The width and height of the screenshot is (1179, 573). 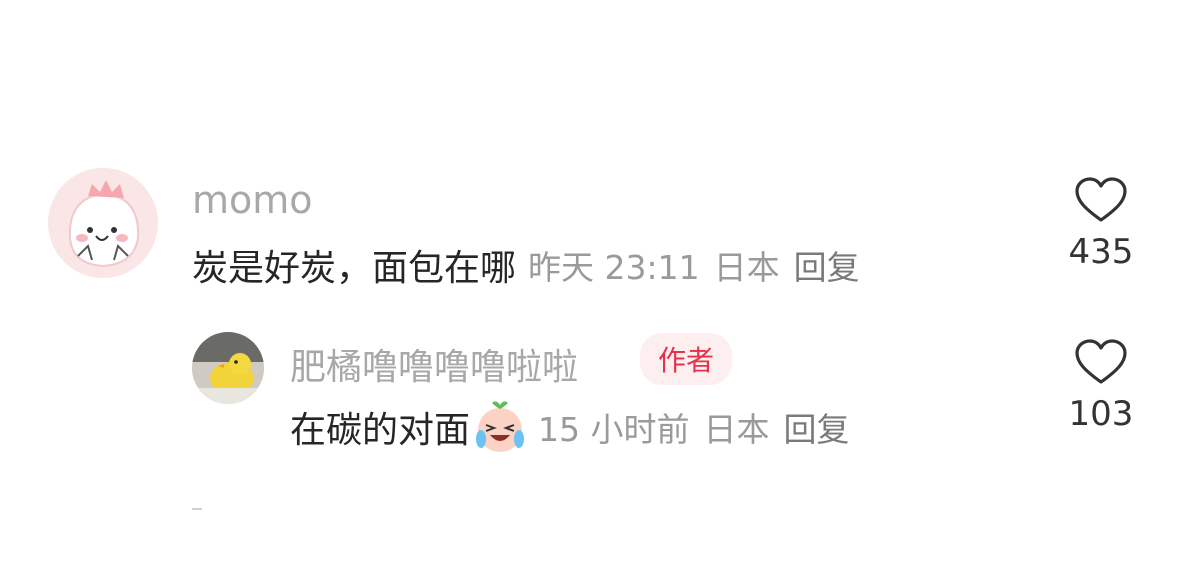 I want to click on comment-location: 日本, so click(x=746, y=267).